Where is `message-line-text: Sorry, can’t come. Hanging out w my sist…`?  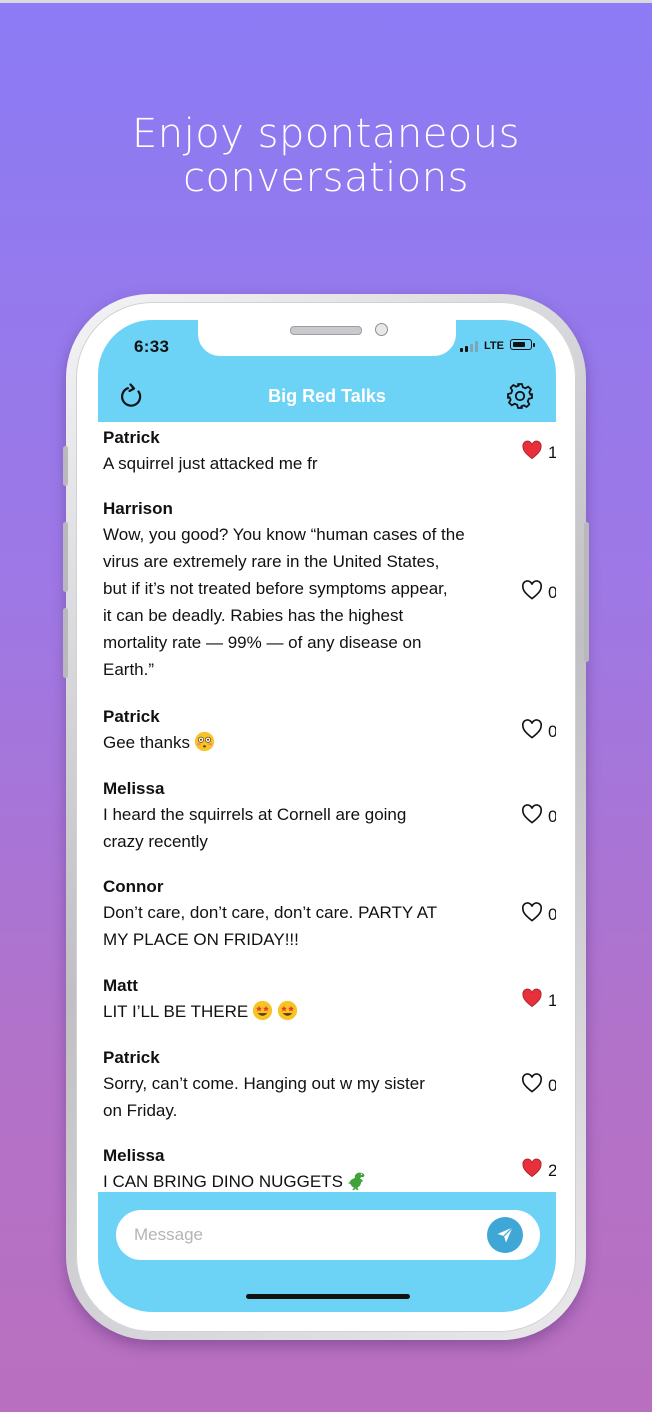 message-line-text: Sorry, can’t come. Hanging out w my sist… is located at coordinates (264, 1083).